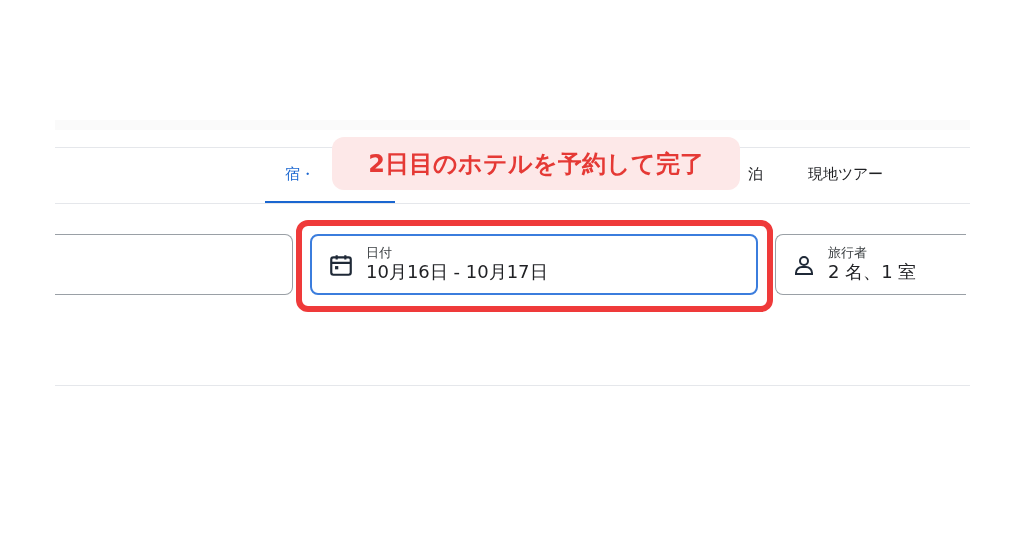 The width and height of the screenshot is (1024, 538). I want to click on destination-field, so click(174, 264).